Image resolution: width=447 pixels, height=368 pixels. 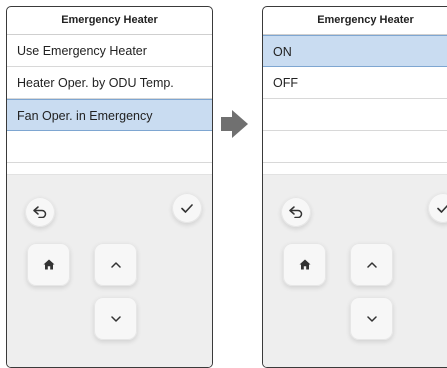 What do you see at coordinates (95, 83) in the screenshot?
I see `menu-item-label: Heater Oper. by ODU Temp.` at bounding box center [95, 83].